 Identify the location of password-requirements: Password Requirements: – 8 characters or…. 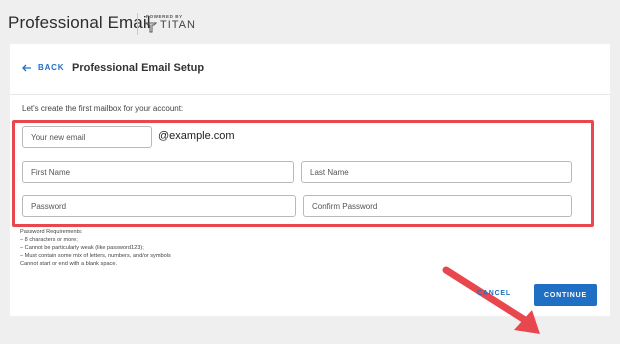
(95, 248).